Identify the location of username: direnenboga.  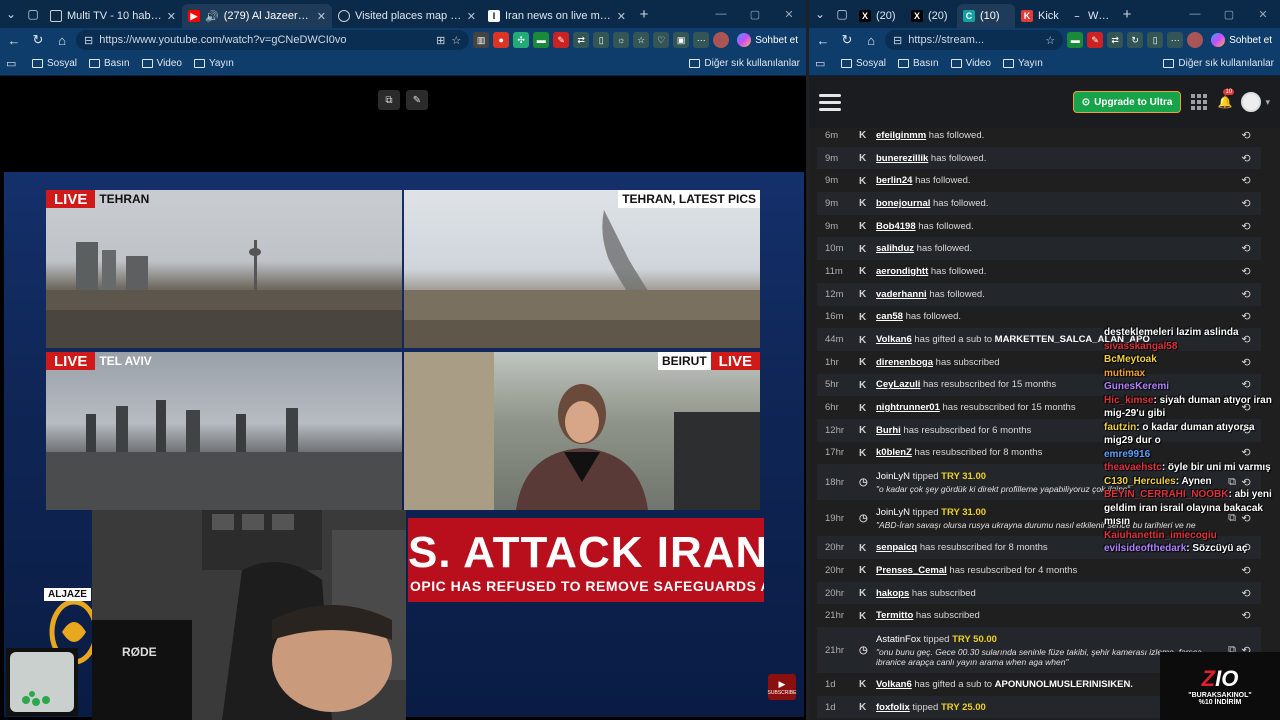
(904, 362).